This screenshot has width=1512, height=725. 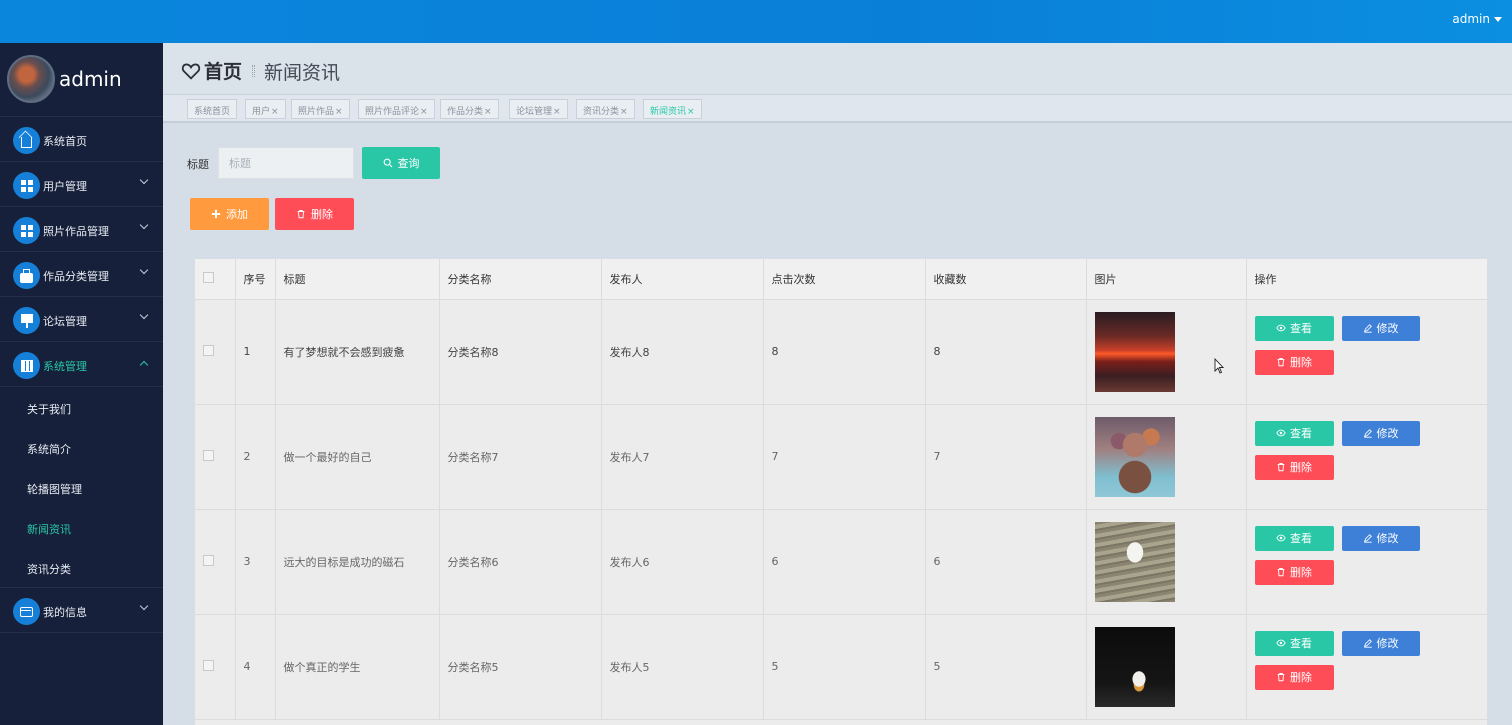 What do you see at coordinates (844, 457) in the screenshot?
I see `cell-clicks: 7` at bounding box center [844, 457].